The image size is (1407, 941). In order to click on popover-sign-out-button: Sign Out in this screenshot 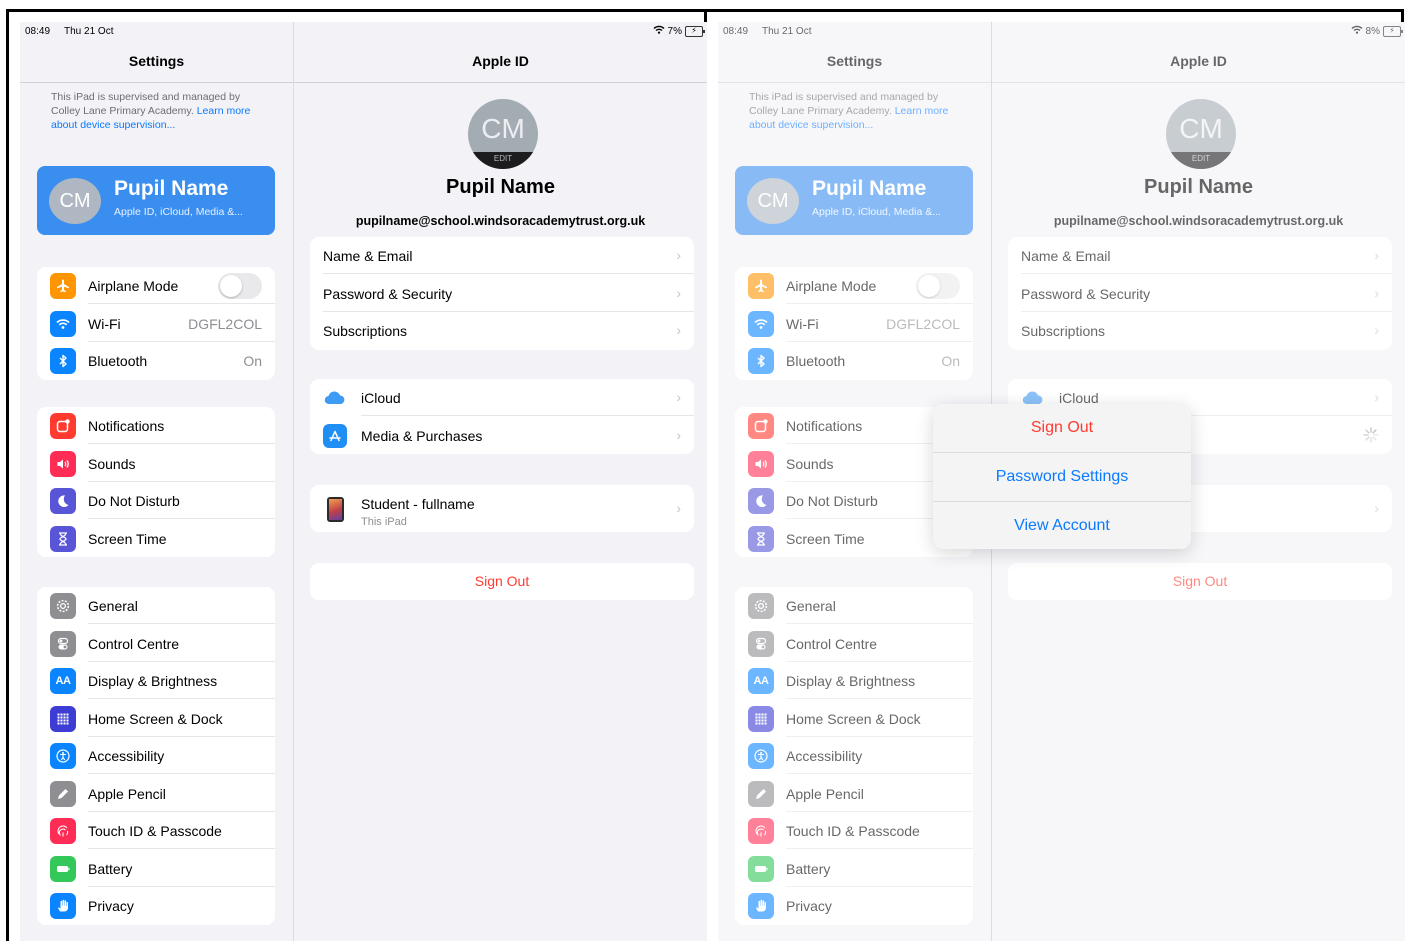, I will do `click(1062, 428)`.